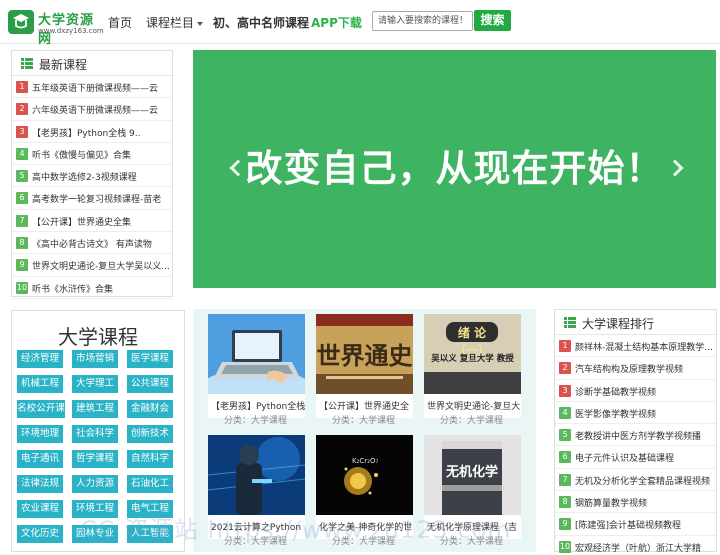 The image size is (720, 555). I want to click on list-item-label: 汽车结构构及原理教学视频, so click(629, 370).